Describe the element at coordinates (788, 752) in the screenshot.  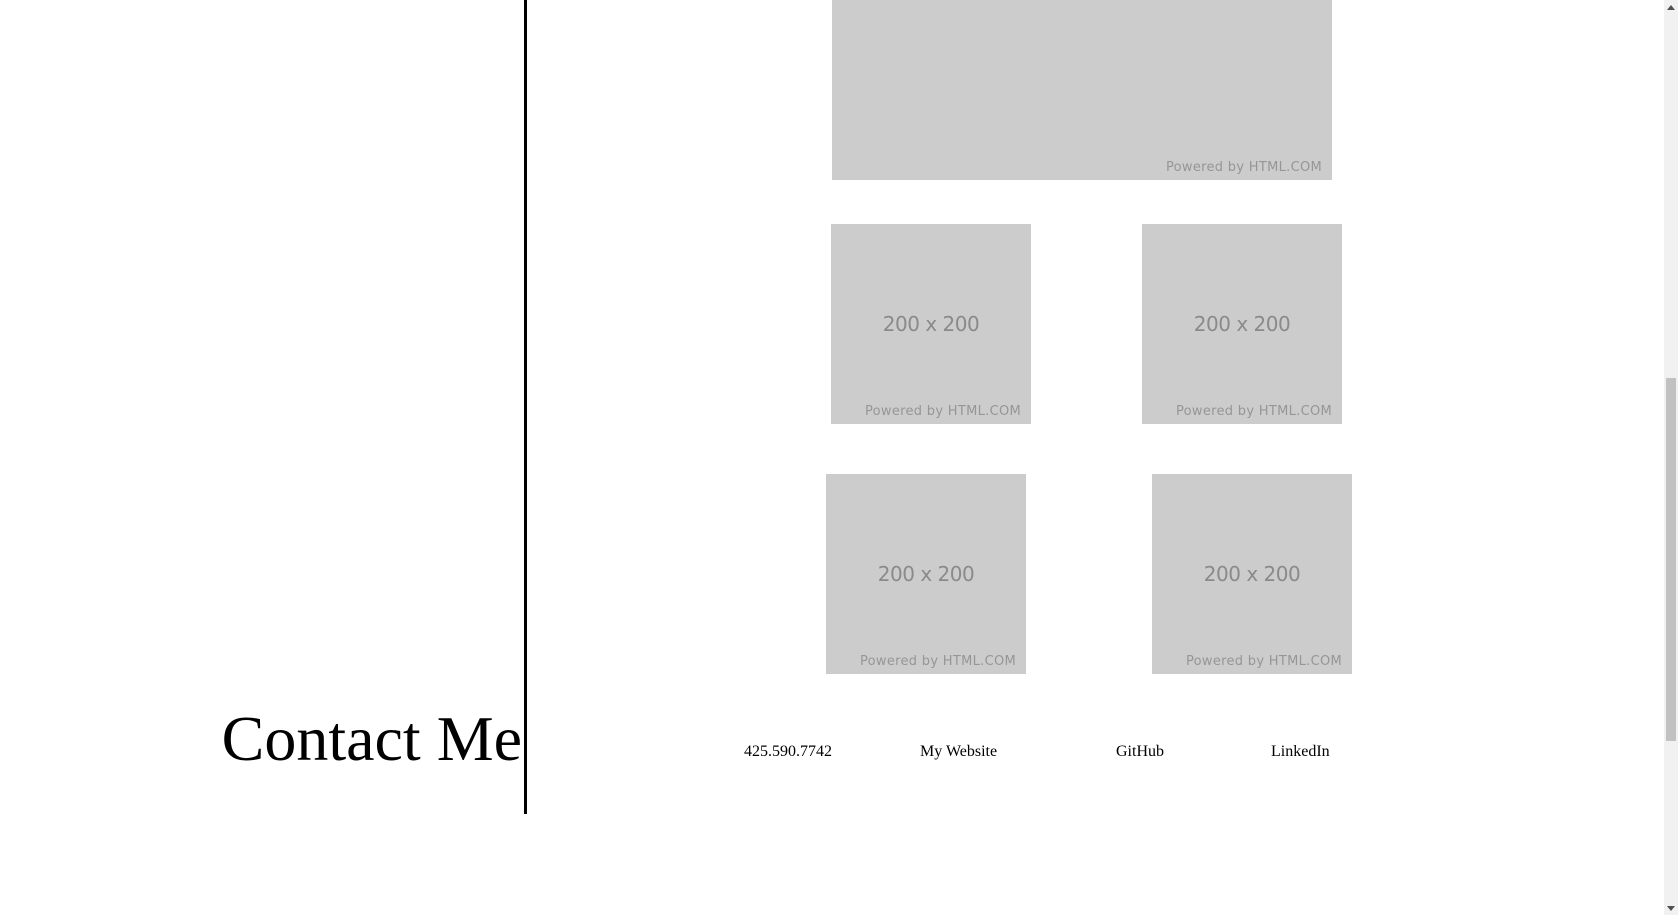
I see `phone-link: 425.590.7742` at that location.